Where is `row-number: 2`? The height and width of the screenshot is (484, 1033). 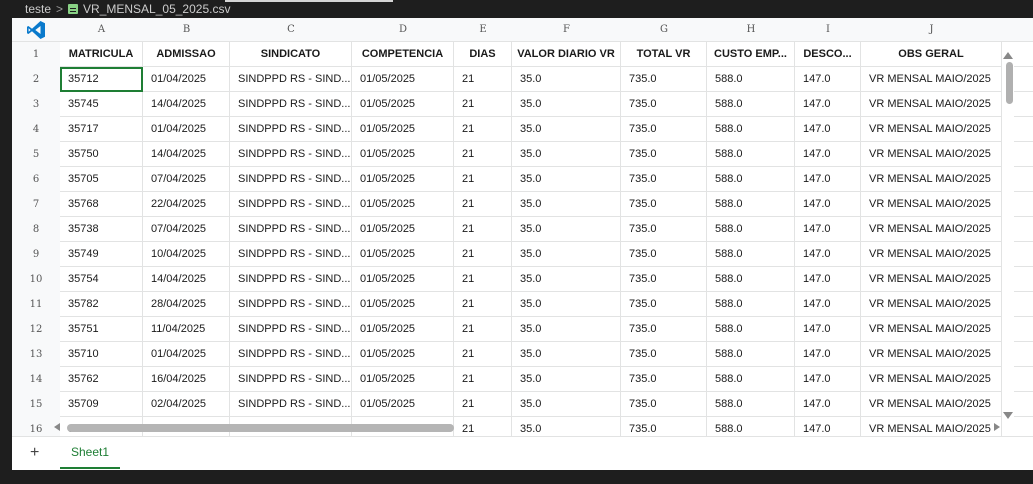
row-number: 2 is located at coordinates (36, 79).